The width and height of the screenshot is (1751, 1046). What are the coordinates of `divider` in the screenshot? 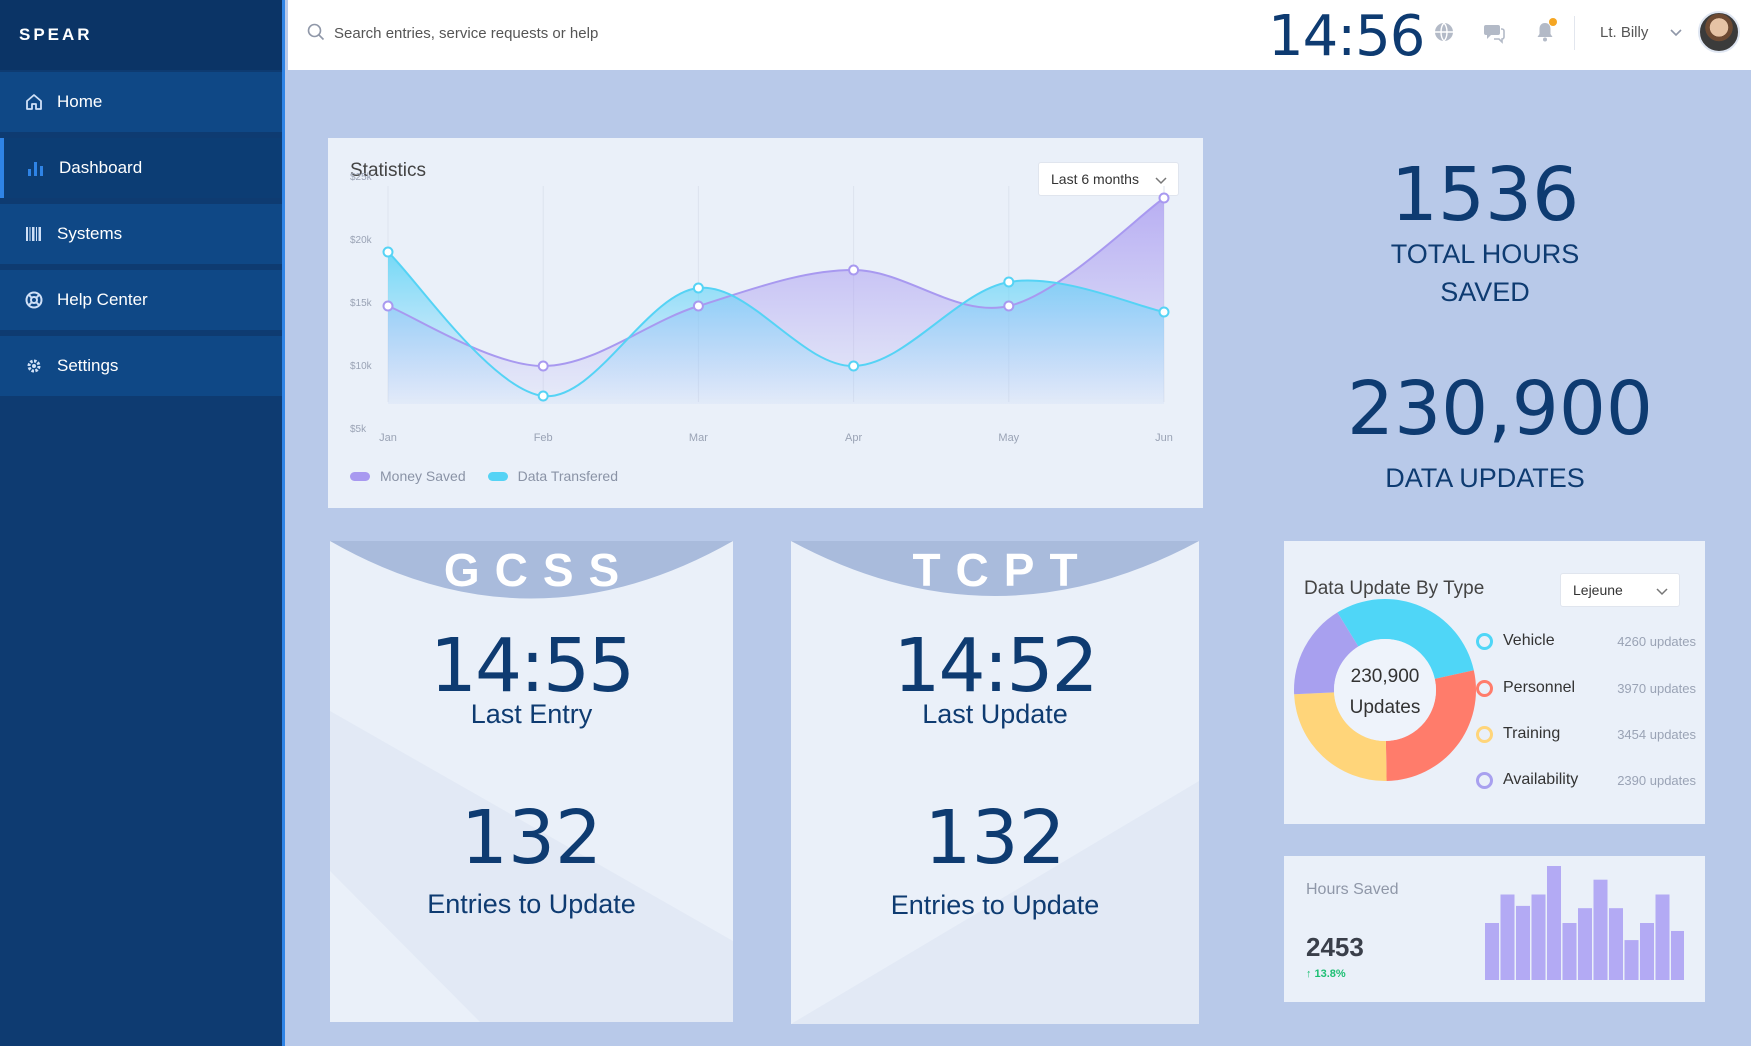 It's located at (1574, 33).